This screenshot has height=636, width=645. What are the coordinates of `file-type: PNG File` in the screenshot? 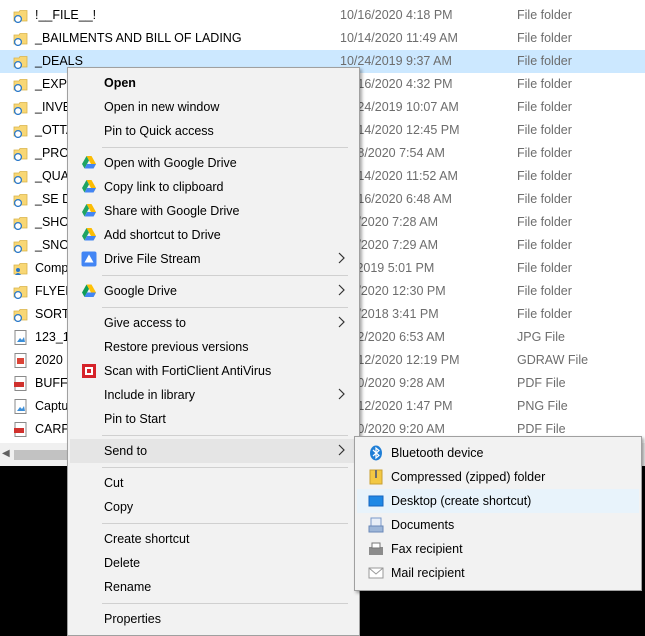 It's located at (542, 406).